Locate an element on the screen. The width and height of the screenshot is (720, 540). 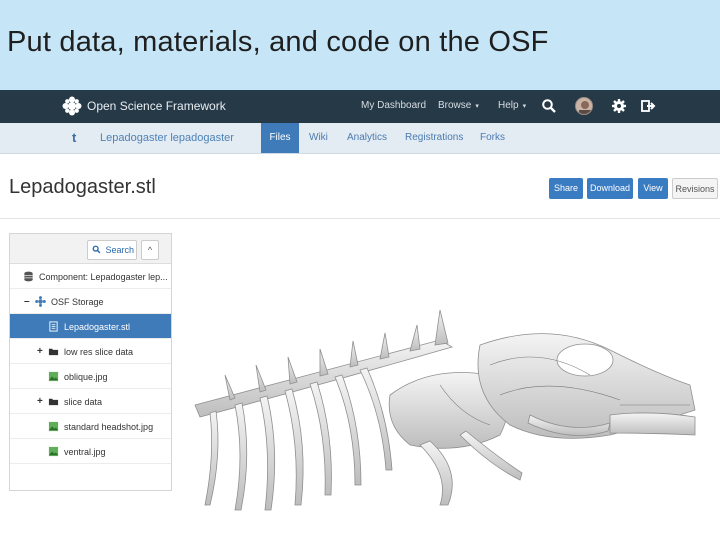
tab-registrations: Registrations is located at coordinates (434, 138).